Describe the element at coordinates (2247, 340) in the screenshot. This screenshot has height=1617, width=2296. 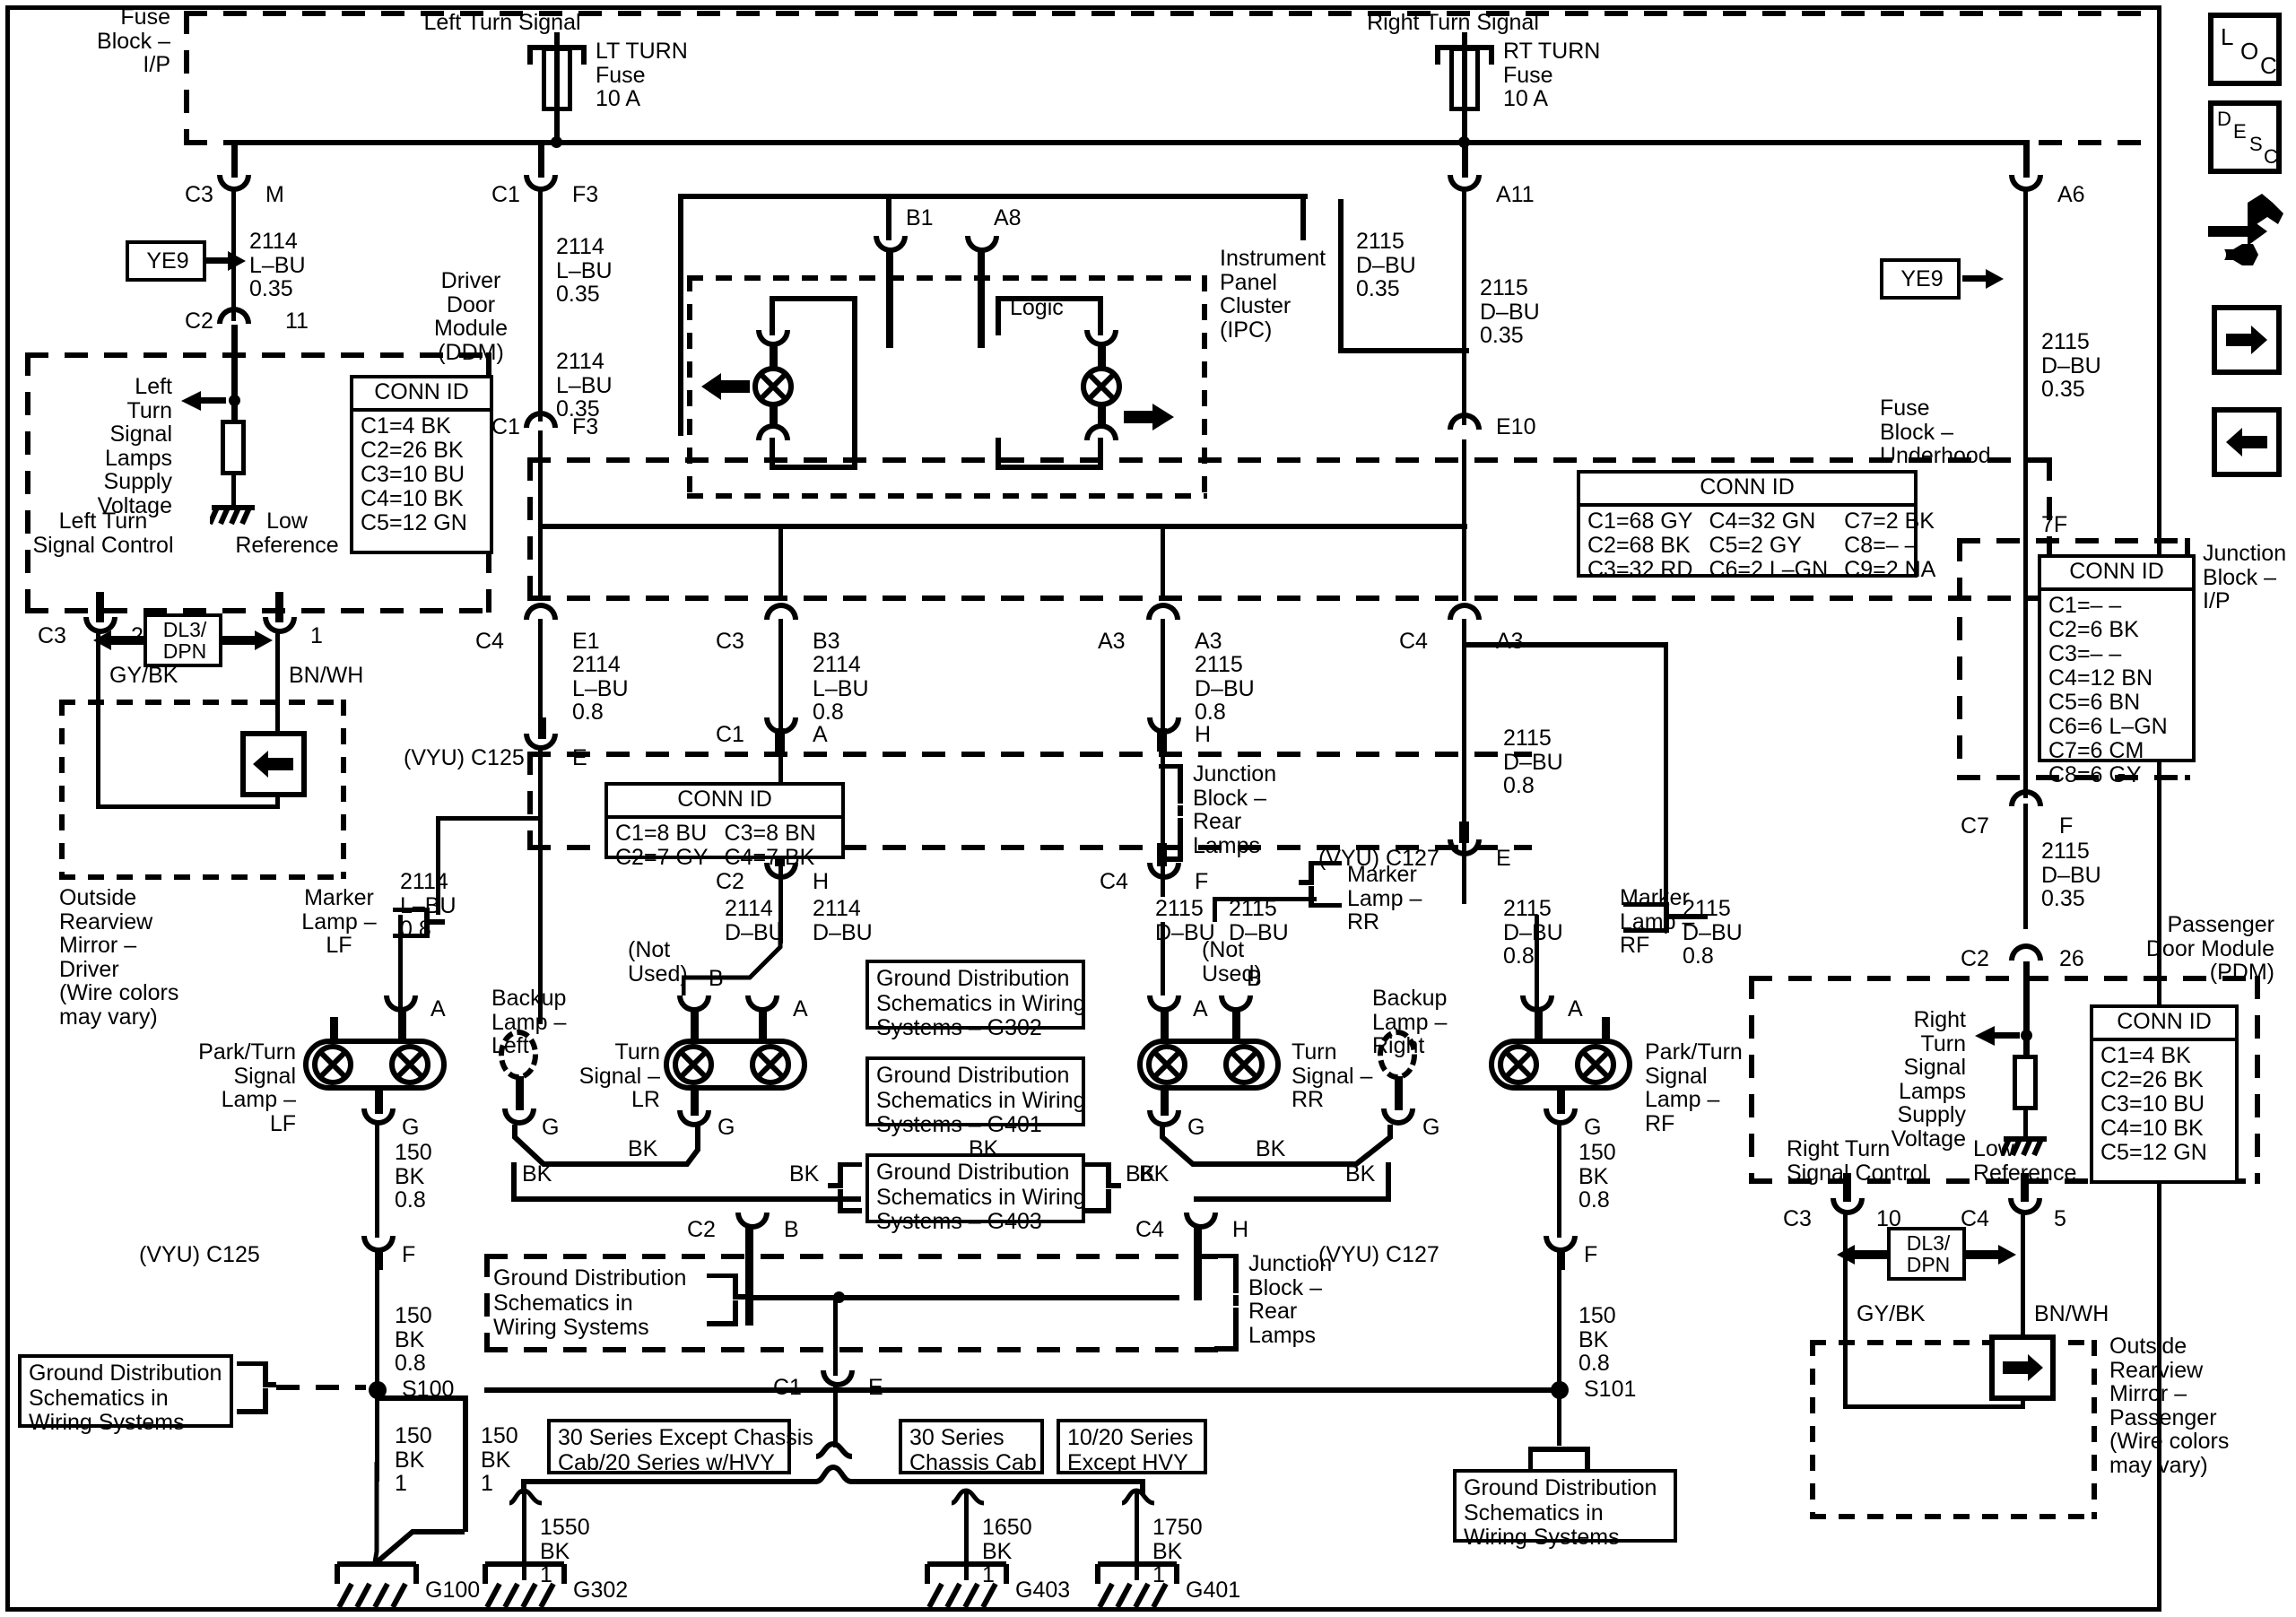
I see `next-button` at that location.